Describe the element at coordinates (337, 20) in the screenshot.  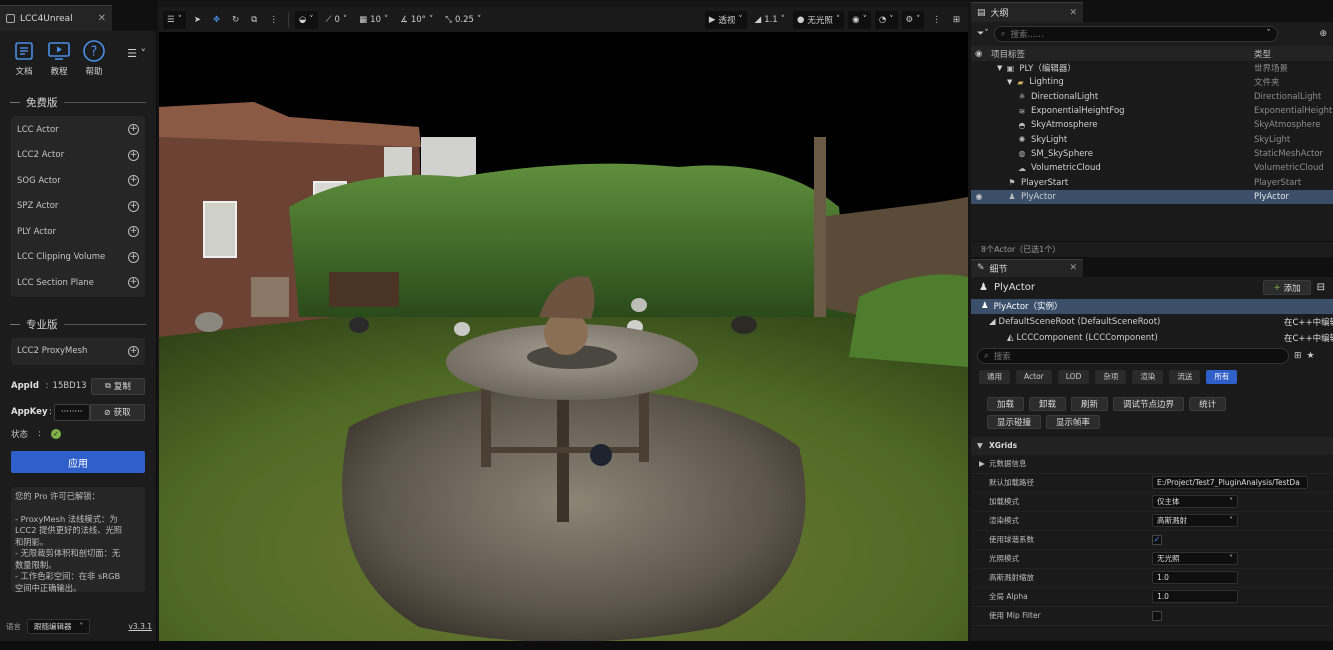
I see `surface-snap-button: ⟋ 0 ˅` at that location.